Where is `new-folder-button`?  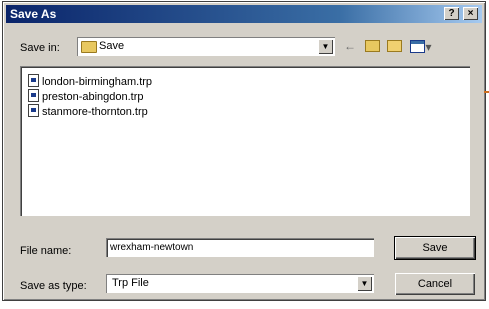
new-folder-button is located at coordinates (394, 46).